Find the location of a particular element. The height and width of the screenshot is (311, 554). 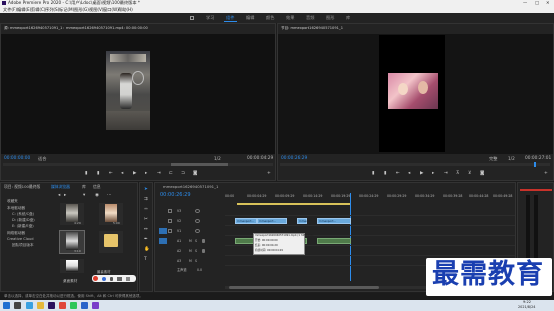

minimize-button: — is located at coordinates (525, 2).